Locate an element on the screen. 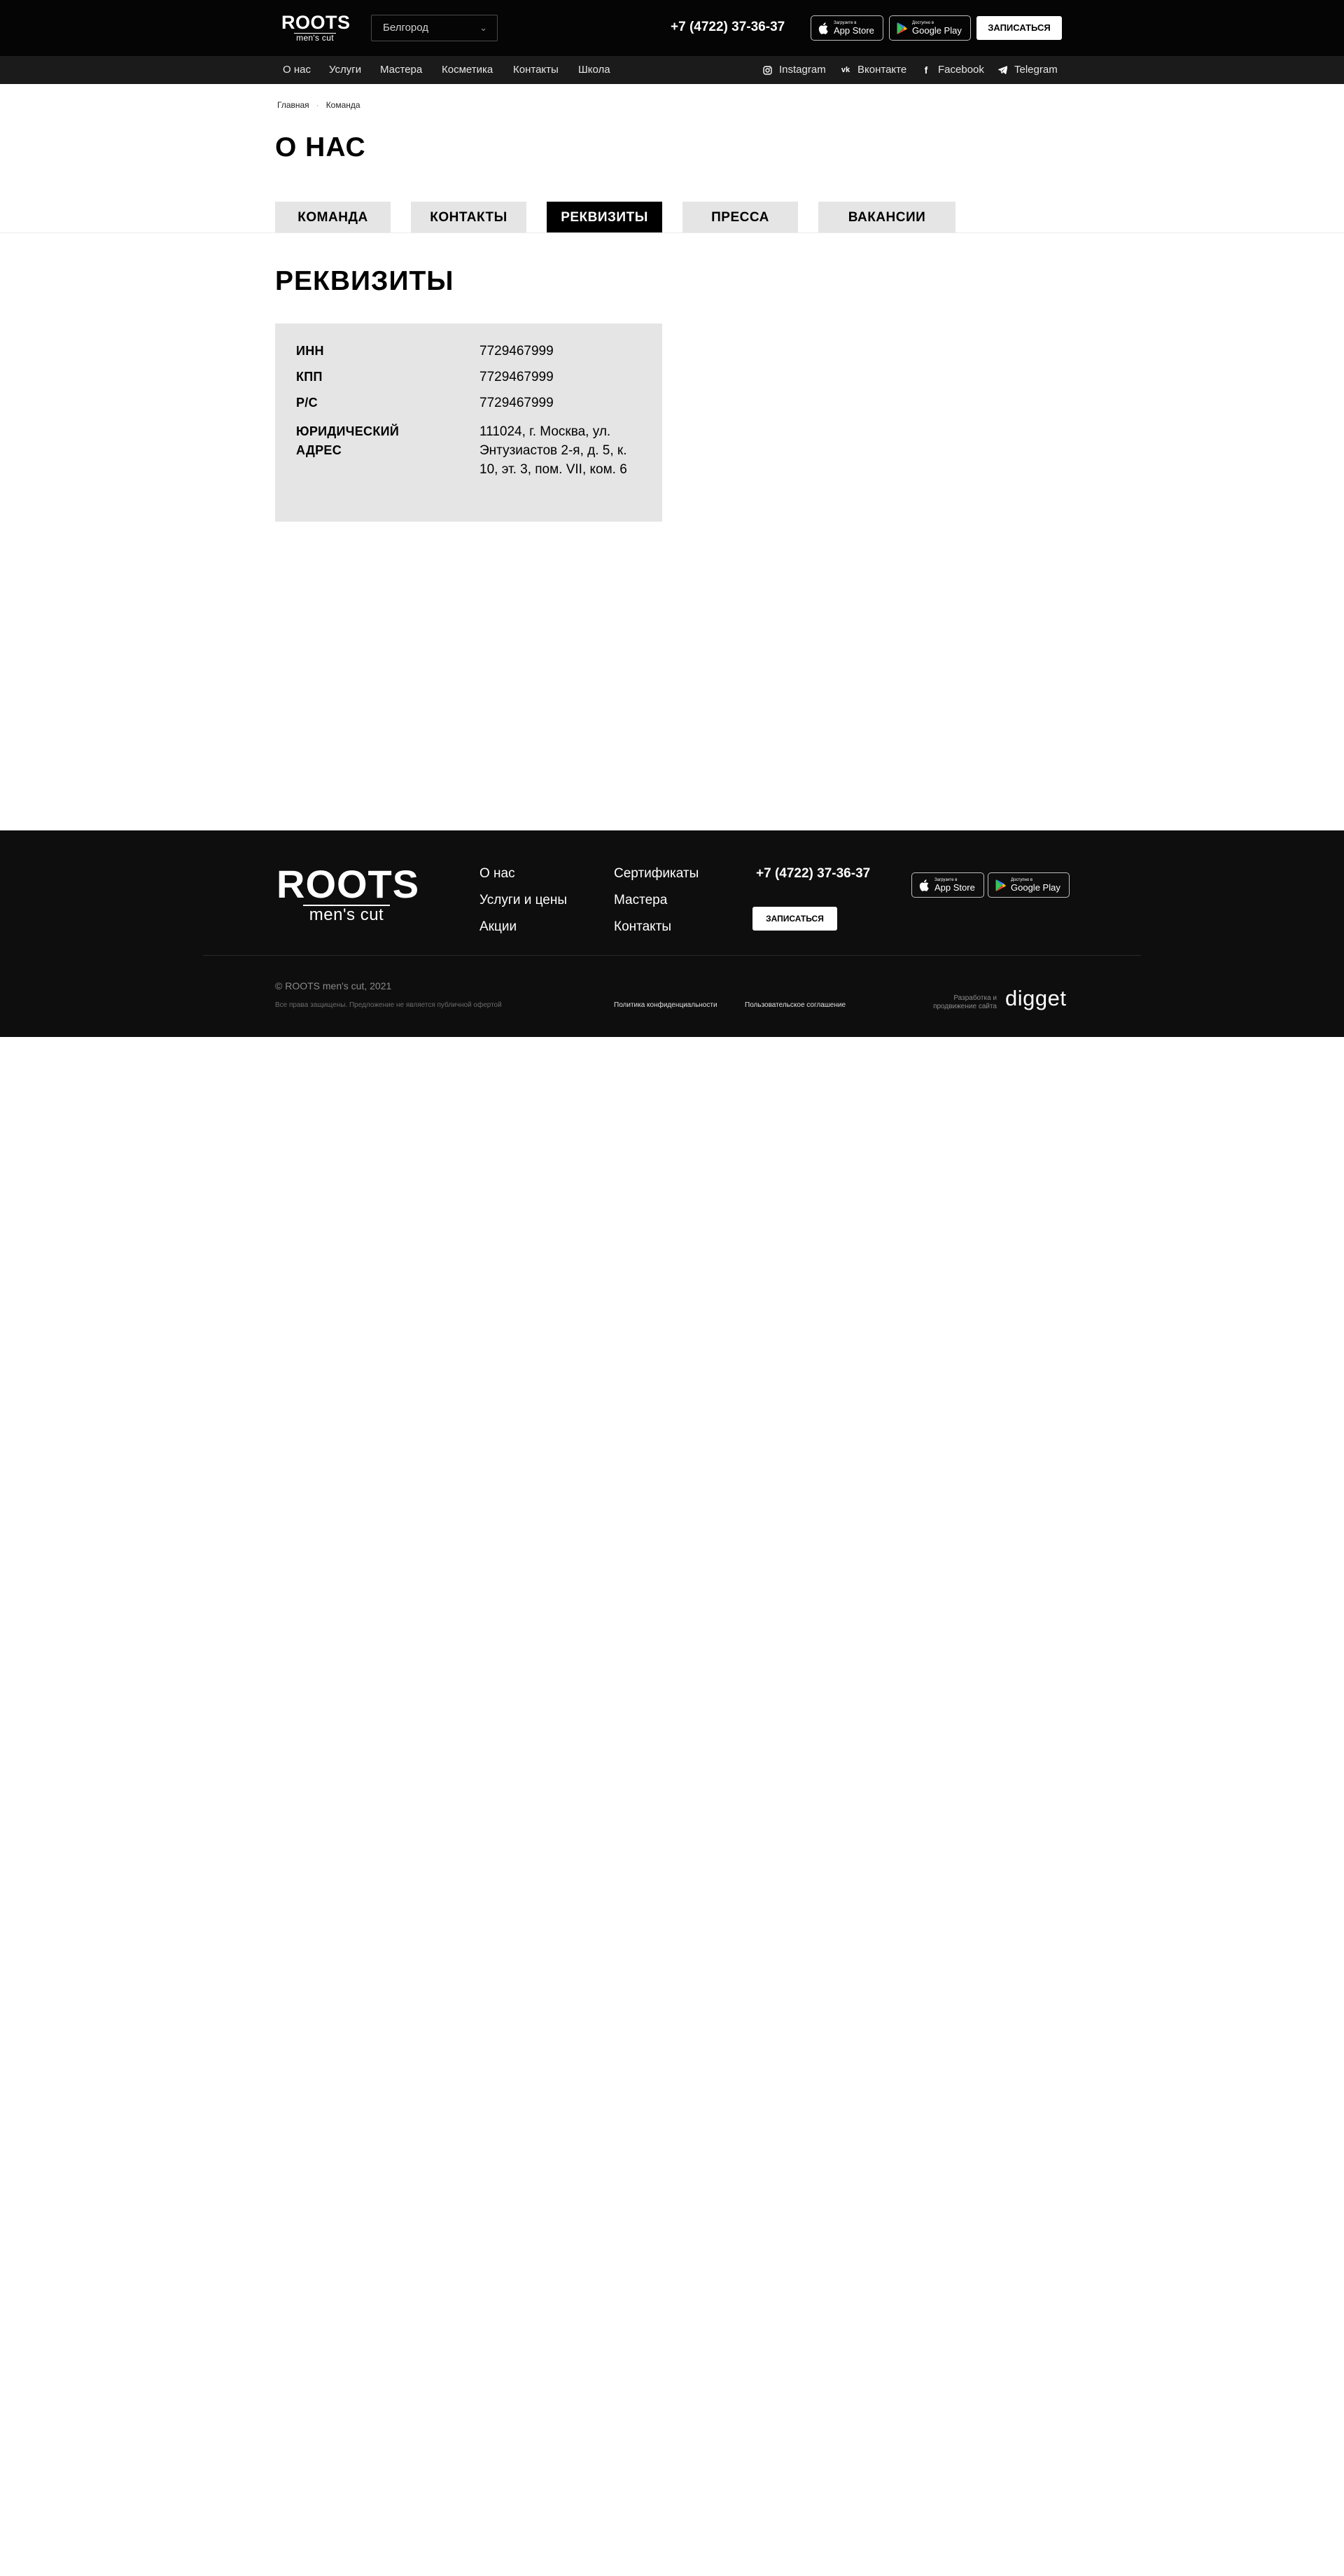 This screenshot has height=2576, width=1344. logo: ROOTS men's cut is located at coordinates (316, 27).